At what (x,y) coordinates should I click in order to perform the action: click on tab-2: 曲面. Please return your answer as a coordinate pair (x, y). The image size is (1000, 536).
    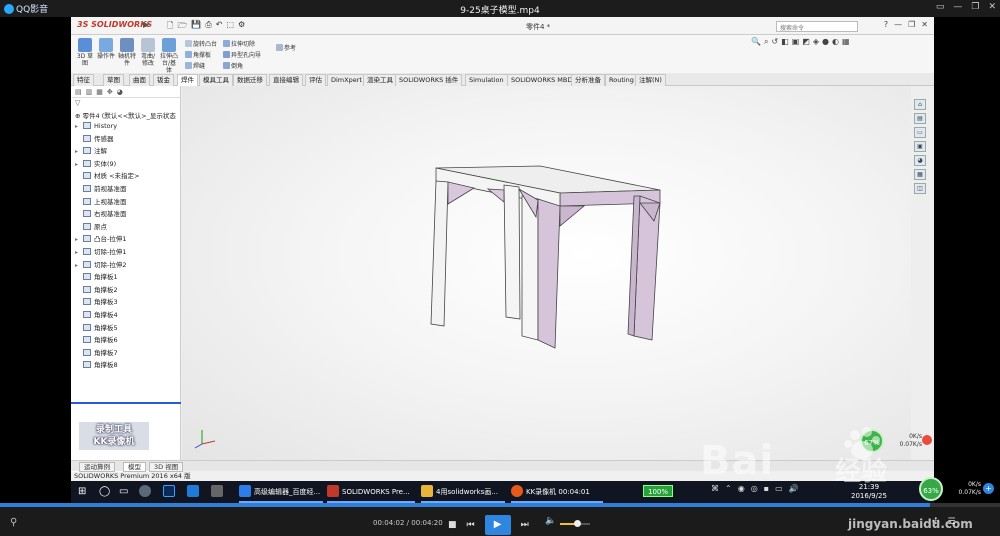
    Looking at the image, I should click on (139, 80).